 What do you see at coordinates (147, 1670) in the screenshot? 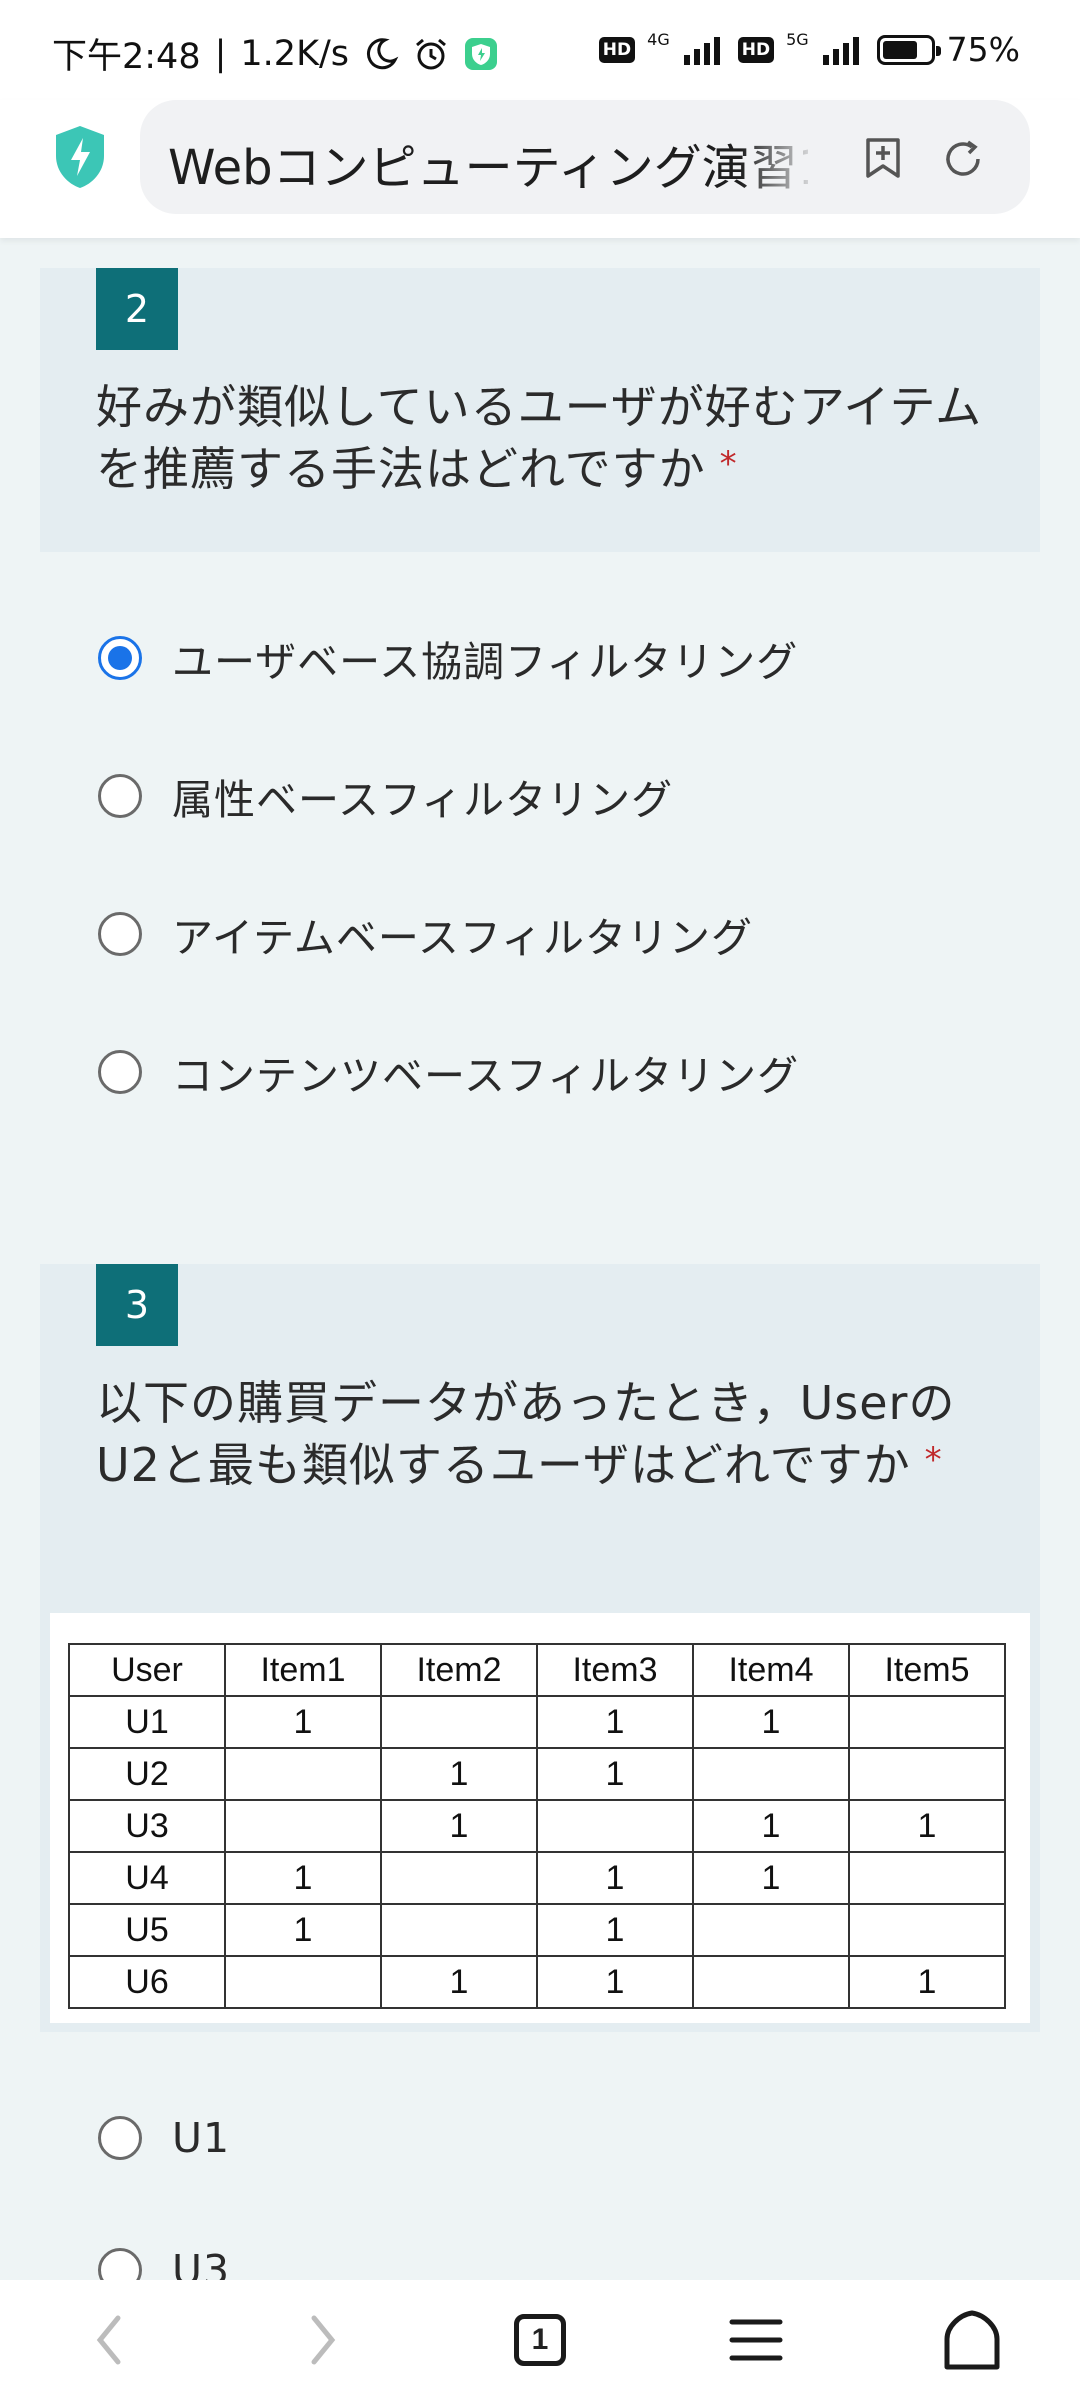
I see `column-header: User` at bounding box center [147, 1670].